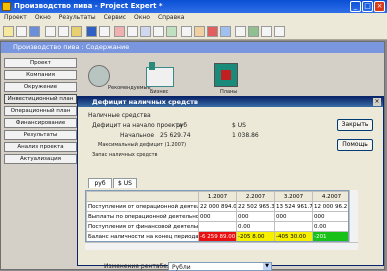 This screenshot has height=271, width=387. Describe the element at coordinates (119, 115) in the screenshot. I see `info-header: Наличные средства` at that location.